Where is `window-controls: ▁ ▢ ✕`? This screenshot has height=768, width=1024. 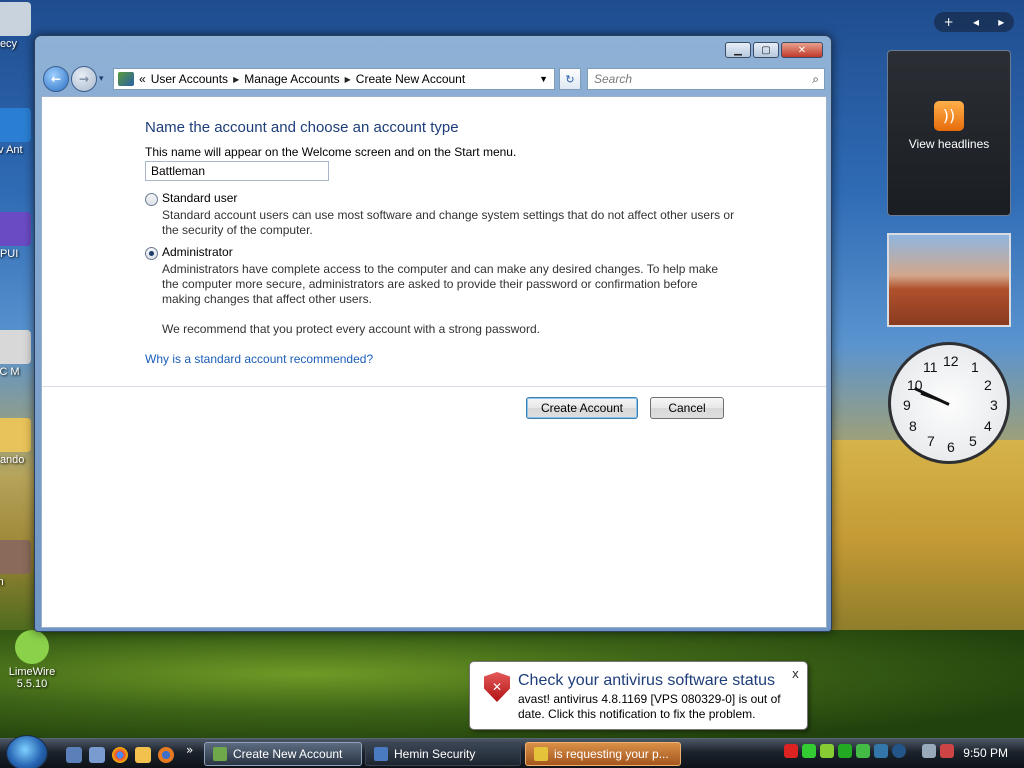
window-controls: ▁ ▢ ✕ is located at coordinates (774, 50).